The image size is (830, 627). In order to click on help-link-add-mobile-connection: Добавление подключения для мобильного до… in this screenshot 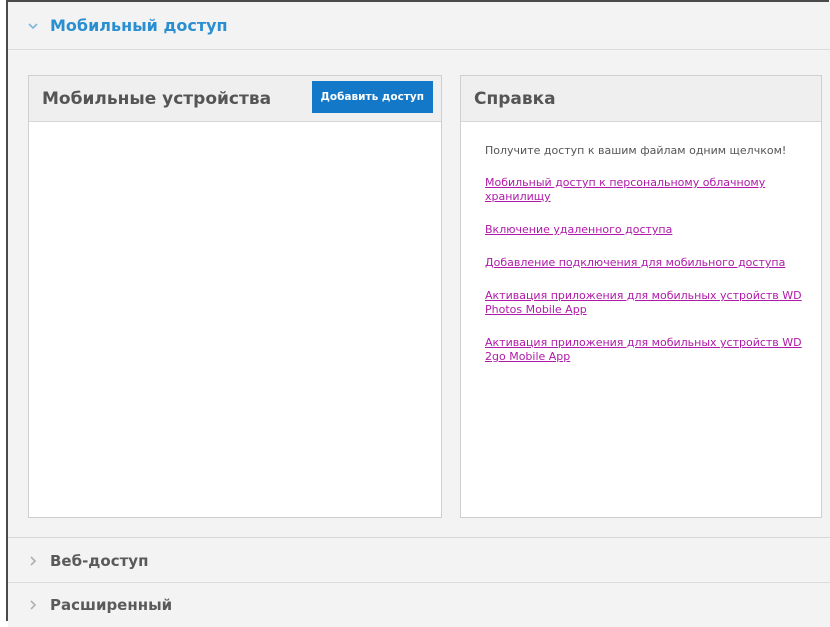, I will do `click(648, 263)`.